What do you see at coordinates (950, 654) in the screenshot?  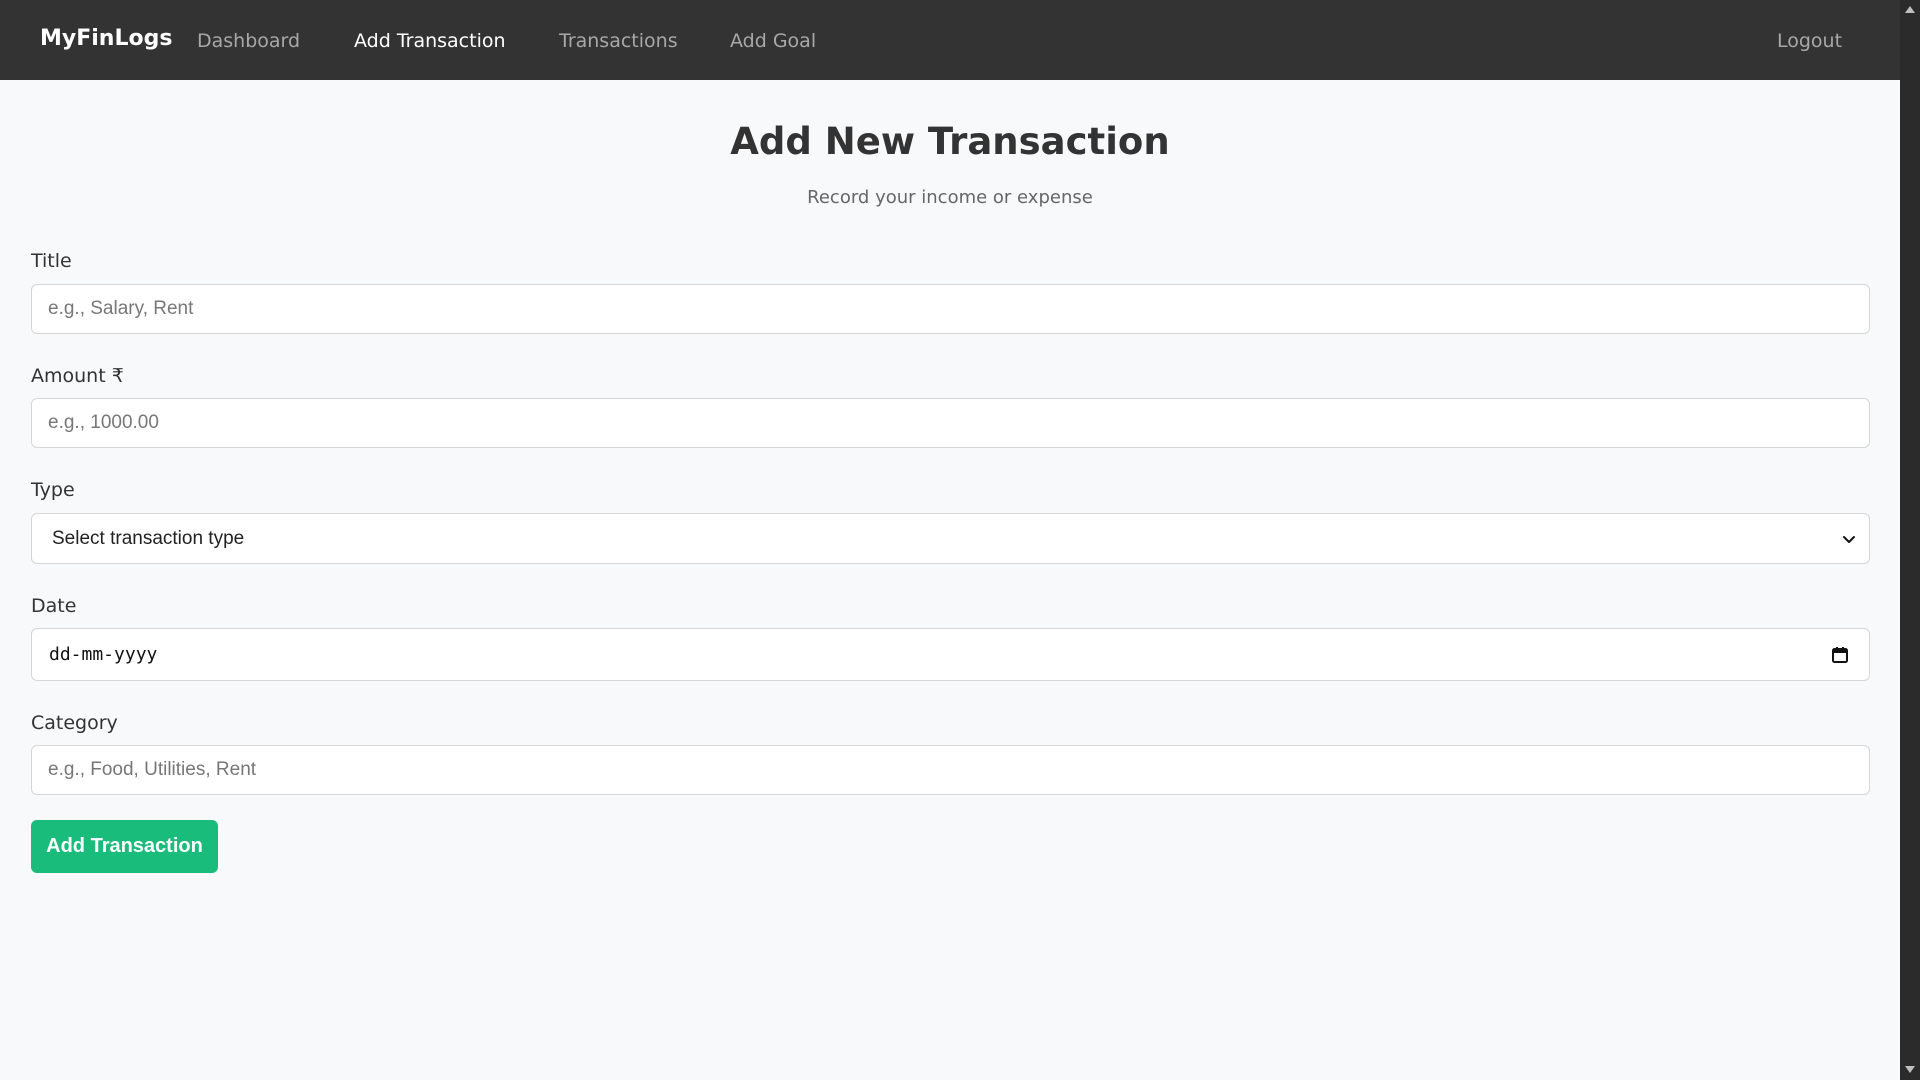 I see `date-input: dd-mm-yyyy` at bounding box center [950, 654].